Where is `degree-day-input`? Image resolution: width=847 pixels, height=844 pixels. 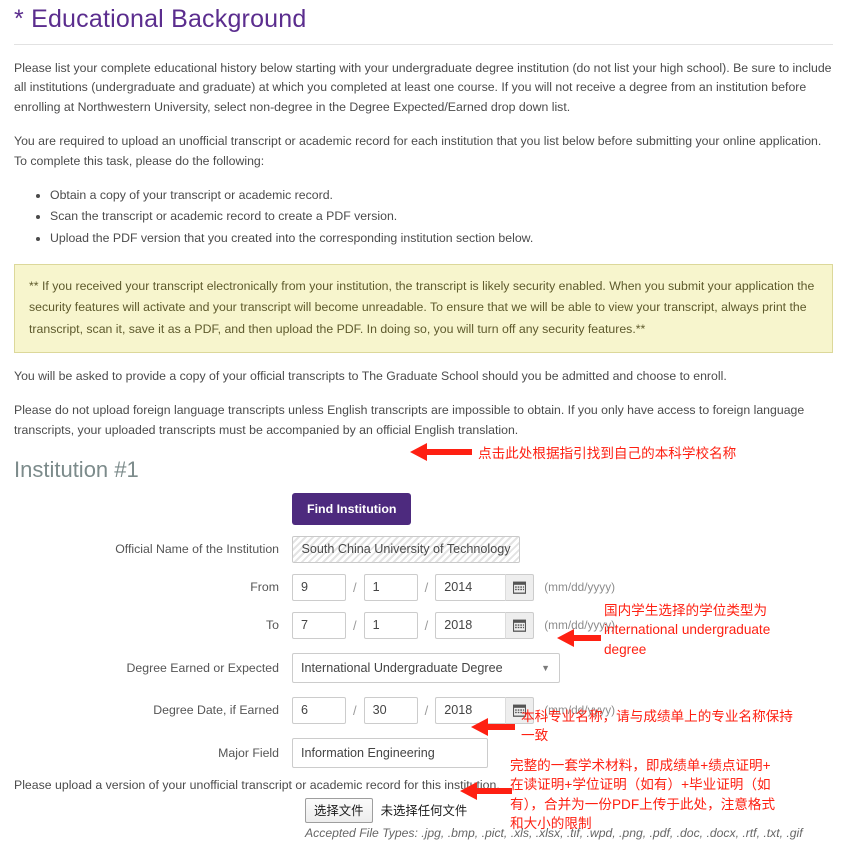
degree-day-input is located at coordinates (390, 710).